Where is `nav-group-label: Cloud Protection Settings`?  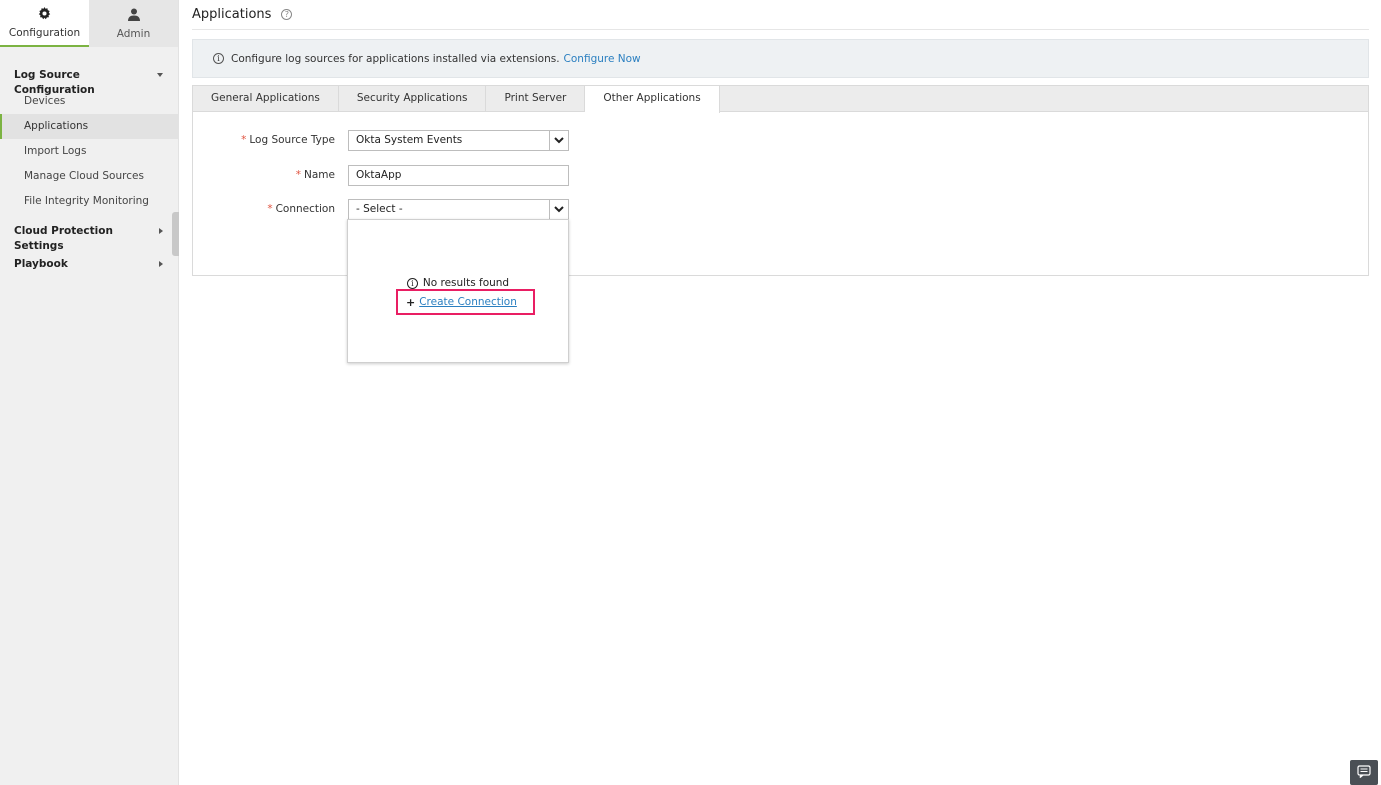
nav-group-label: Cloud Protection Settings is located at coordinates (63, 238).